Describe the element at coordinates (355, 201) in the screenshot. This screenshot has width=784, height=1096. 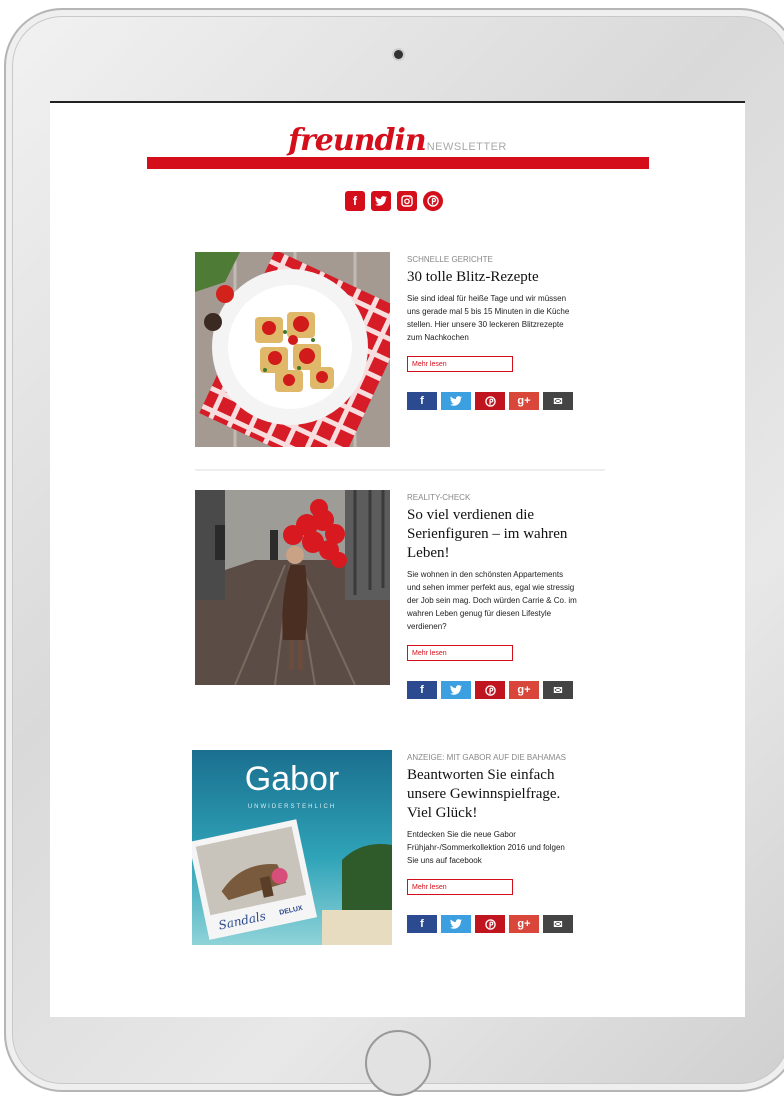
I see `facebook-icon: f` at that location.